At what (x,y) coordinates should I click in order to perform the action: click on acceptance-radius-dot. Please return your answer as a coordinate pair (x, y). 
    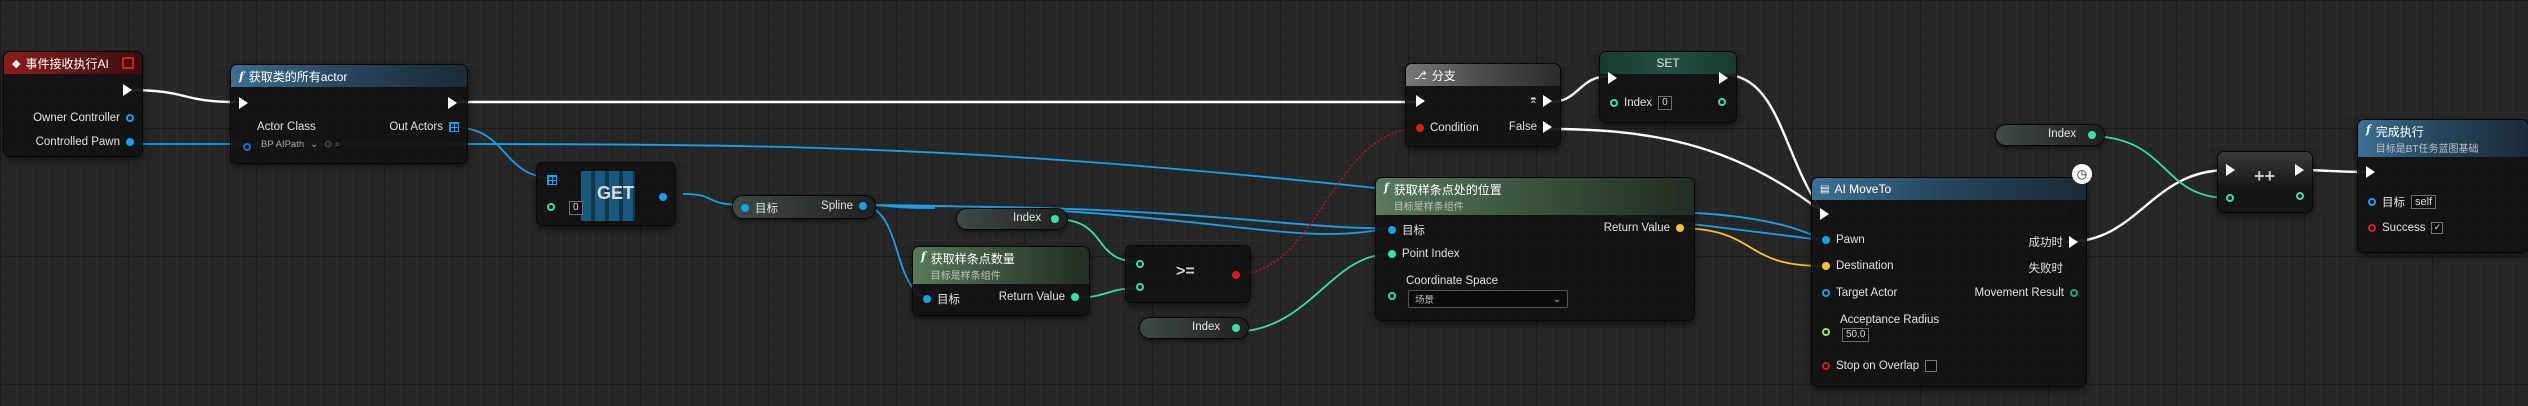
    Looking at the image, I should click on (1826, 332).